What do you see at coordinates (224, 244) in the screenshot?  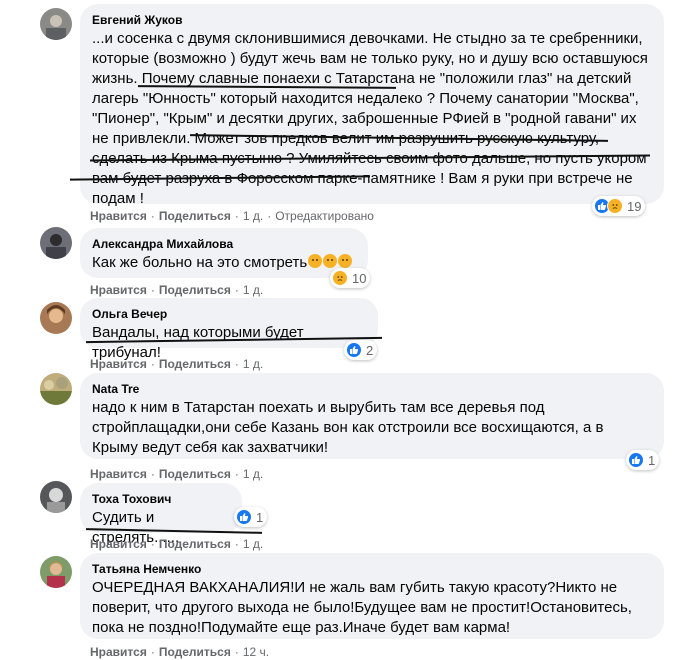 I see `comment-author: Александра Михайлова` at bounding box center [224, 244].